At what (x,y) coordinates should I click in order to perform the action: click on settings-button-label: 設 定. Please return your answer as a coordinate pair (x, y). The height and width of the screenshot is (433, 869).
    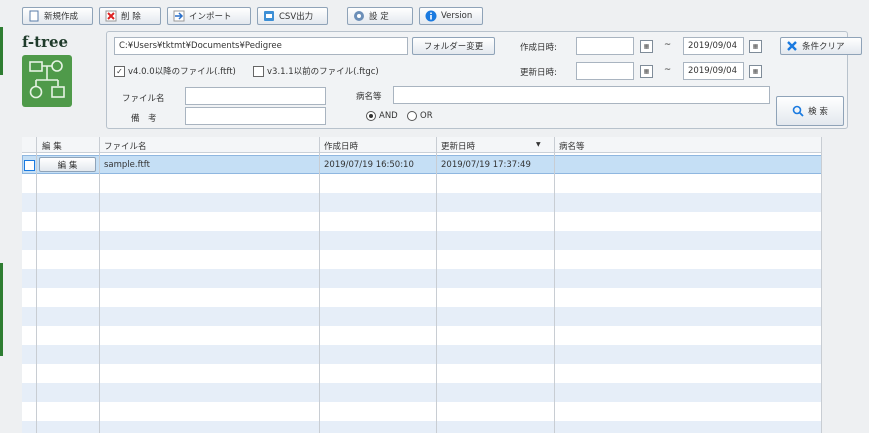
    Looking at the image, I should click on (379, 17).